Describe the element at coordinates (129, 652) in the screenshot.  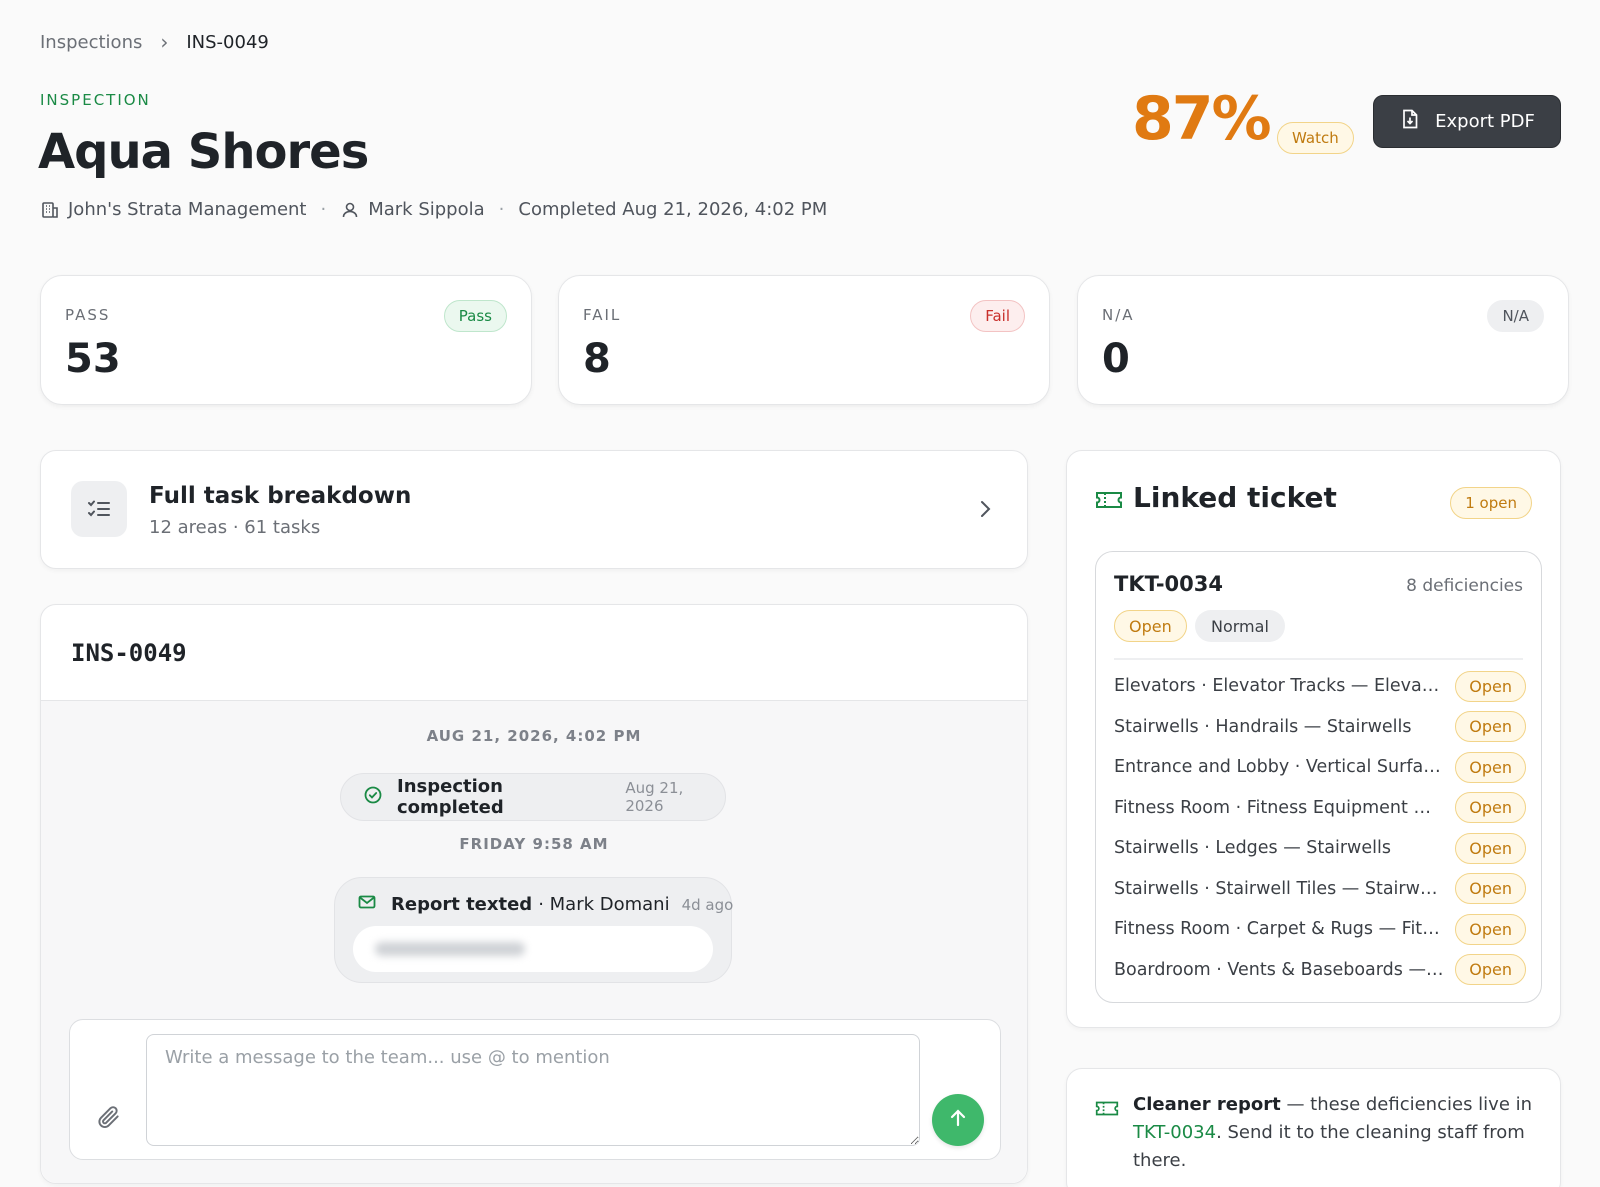
I see `thread-title: INS-0049` at that location.